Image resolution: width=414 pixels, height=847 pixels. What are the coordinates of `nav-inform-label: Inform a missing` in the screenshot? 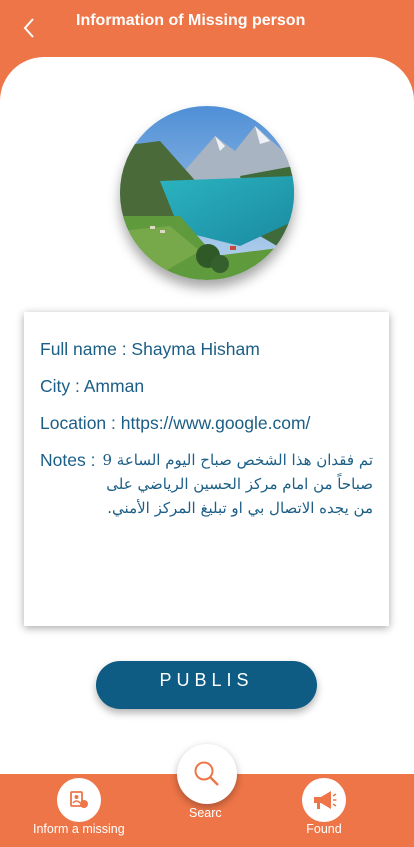 It's located at (79, 829).